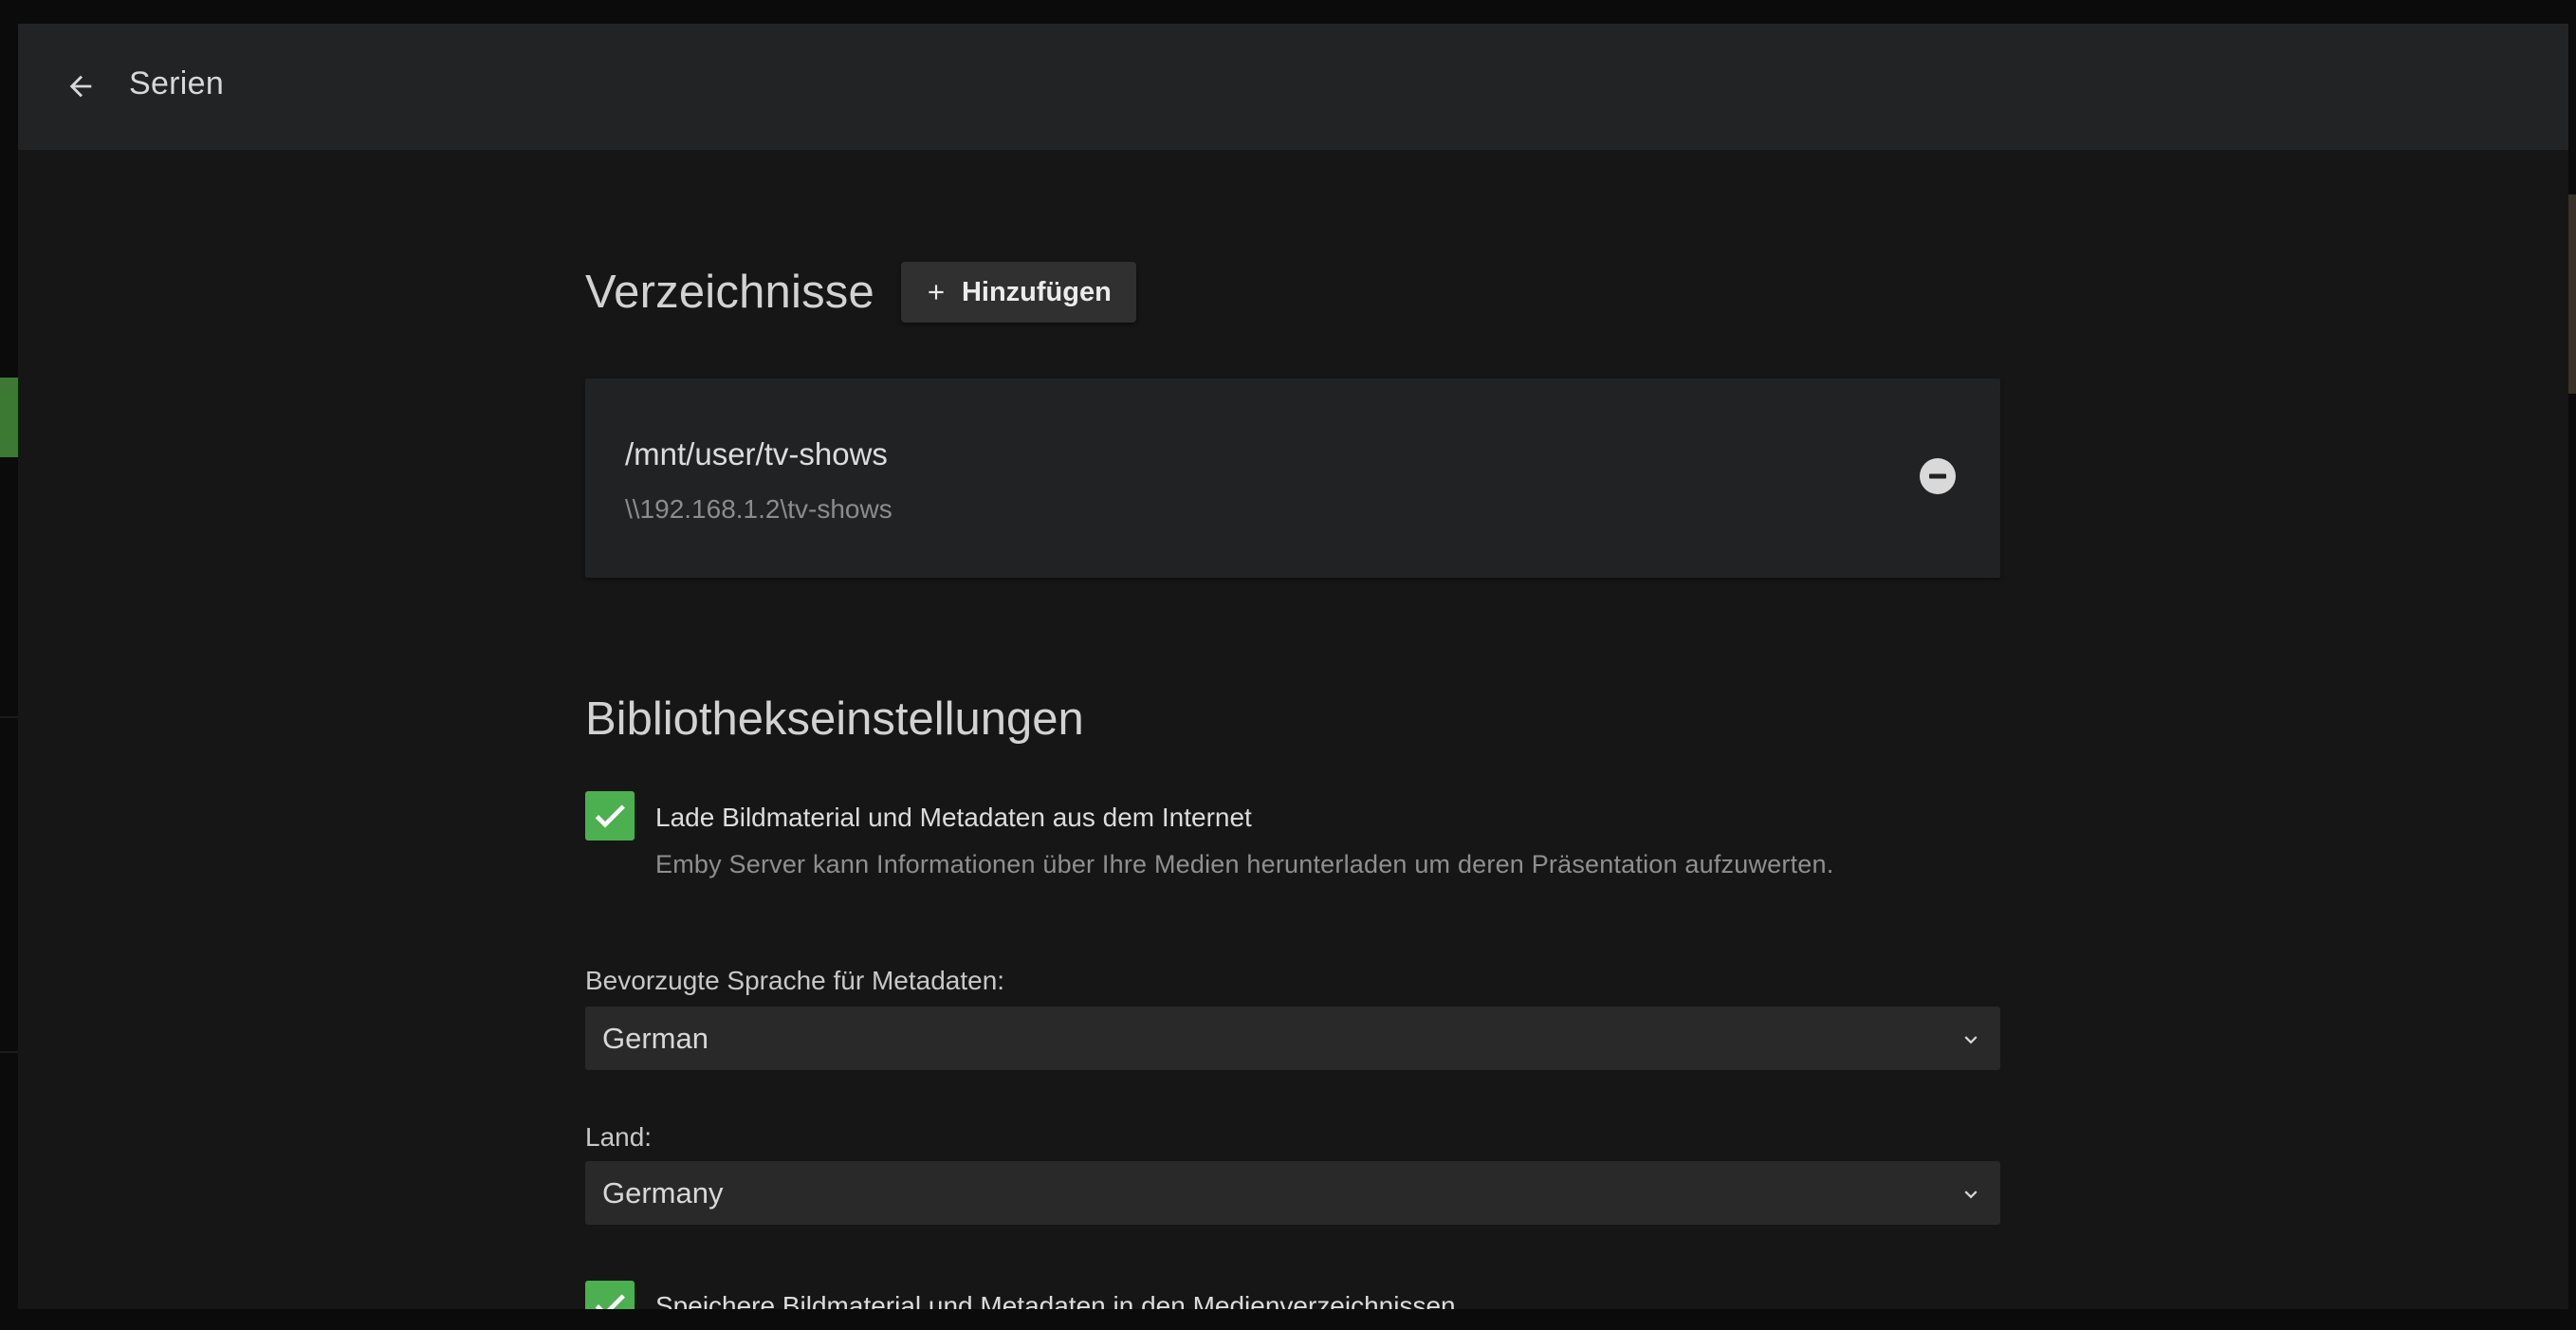 The width and height of the screenshot is (2576, 1330). Describe the element at coordinates (663, 1193) in the screenshot. I see `country-value: Germany` at that location.